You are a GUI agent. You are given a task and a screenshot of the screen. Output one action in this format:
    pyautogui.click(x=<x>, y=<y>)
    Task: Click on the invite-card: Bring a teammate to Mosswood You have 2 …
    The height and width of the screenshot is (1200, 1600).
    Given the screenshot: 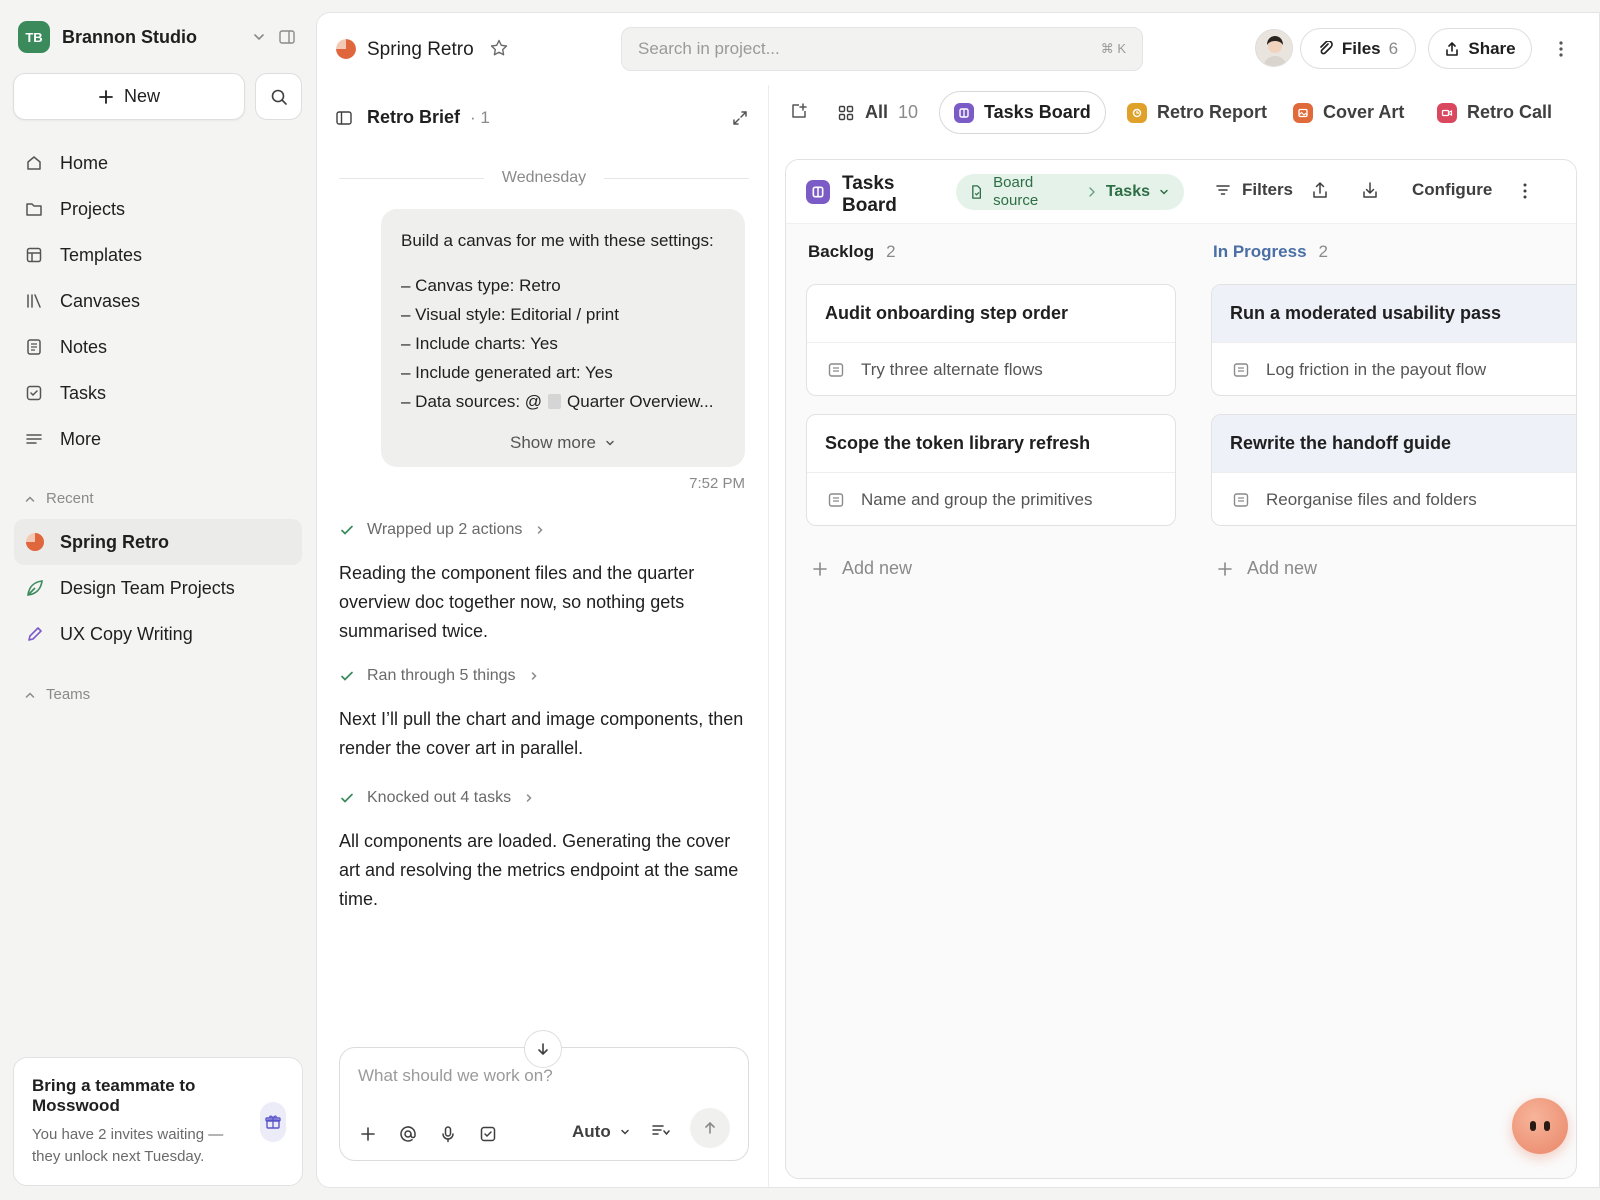 What is the action you would take?
    pyautogui.click(x=158, y=1121)
    